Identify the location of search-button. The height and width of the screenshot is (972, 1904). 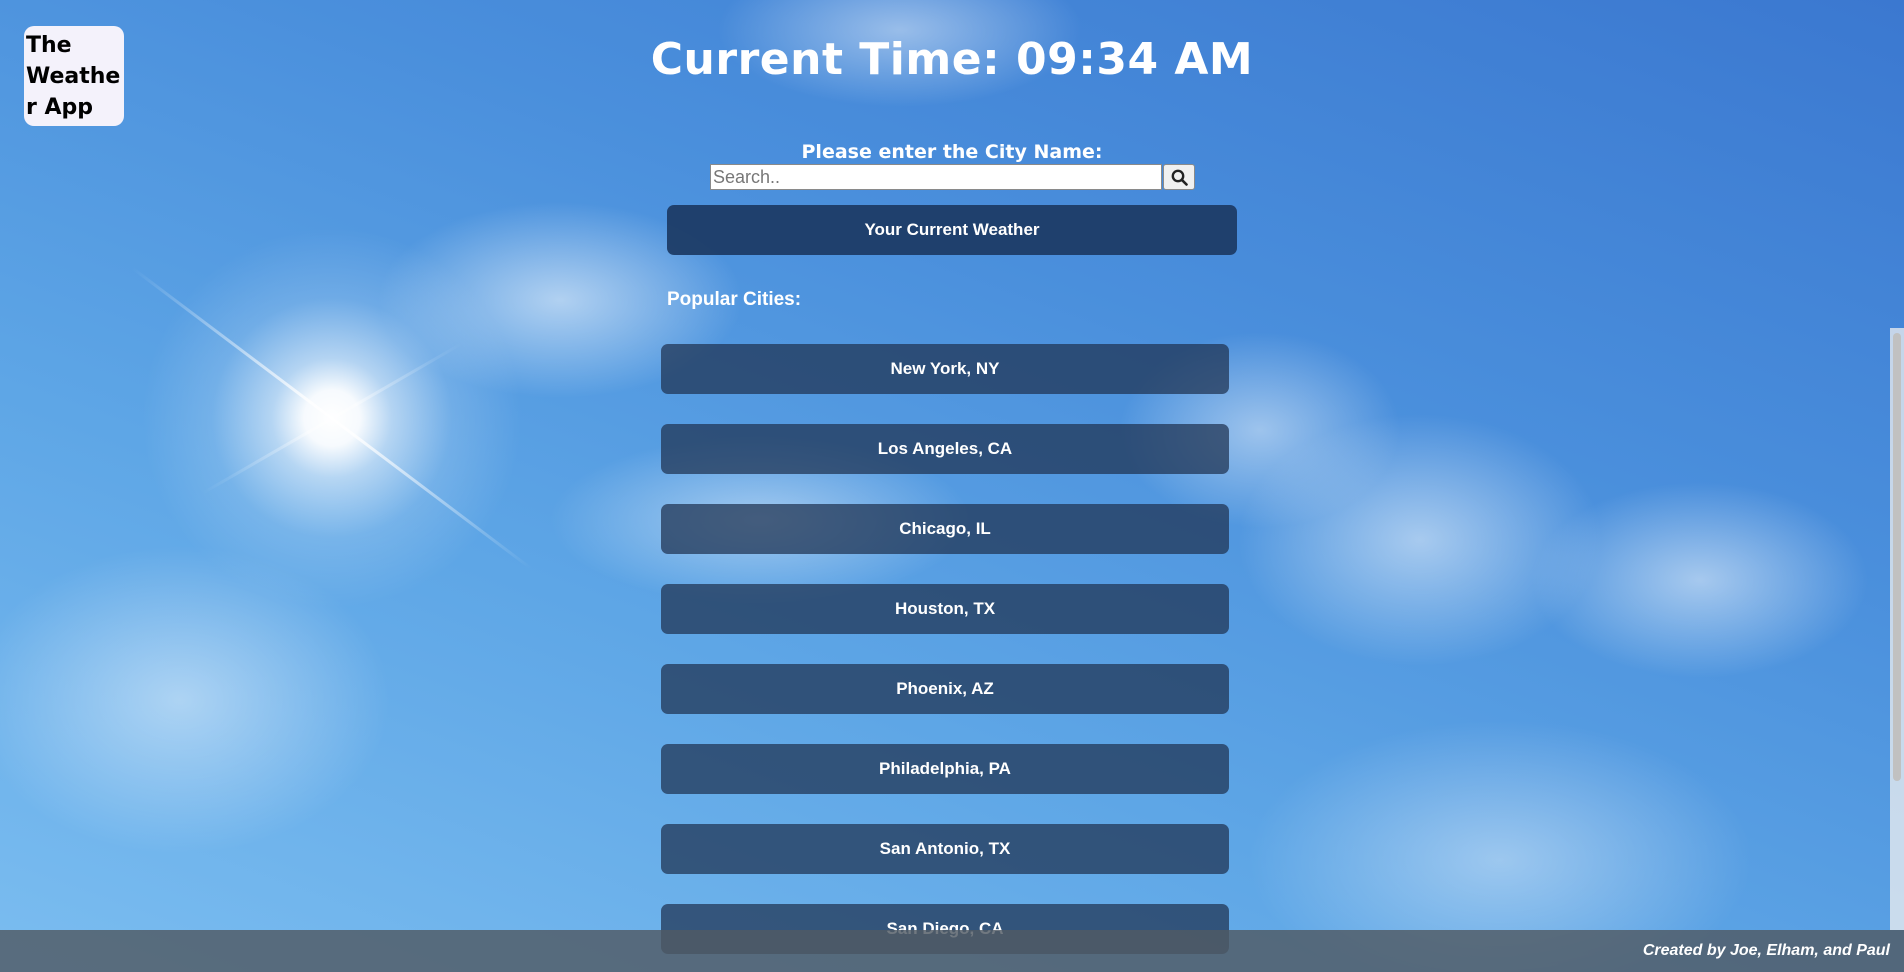
(1179, 177).